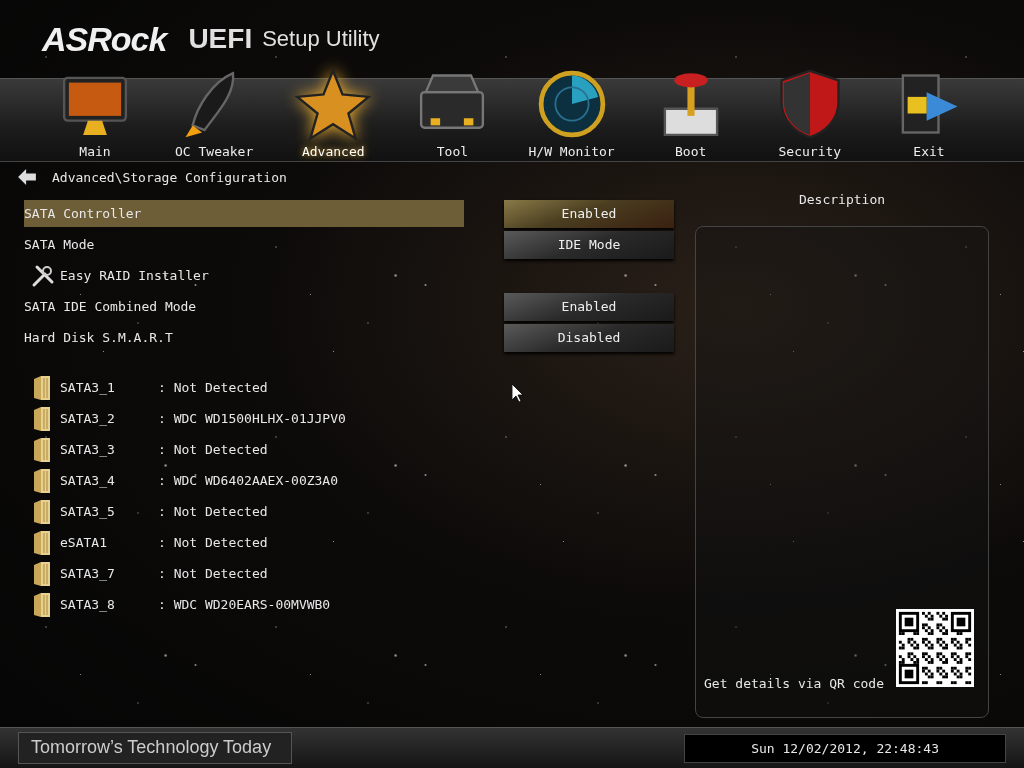  What do you see at coordinates (84, 542) in the screenshot?
I see `device-port: eSATA1` at bounding box center [84, 542].